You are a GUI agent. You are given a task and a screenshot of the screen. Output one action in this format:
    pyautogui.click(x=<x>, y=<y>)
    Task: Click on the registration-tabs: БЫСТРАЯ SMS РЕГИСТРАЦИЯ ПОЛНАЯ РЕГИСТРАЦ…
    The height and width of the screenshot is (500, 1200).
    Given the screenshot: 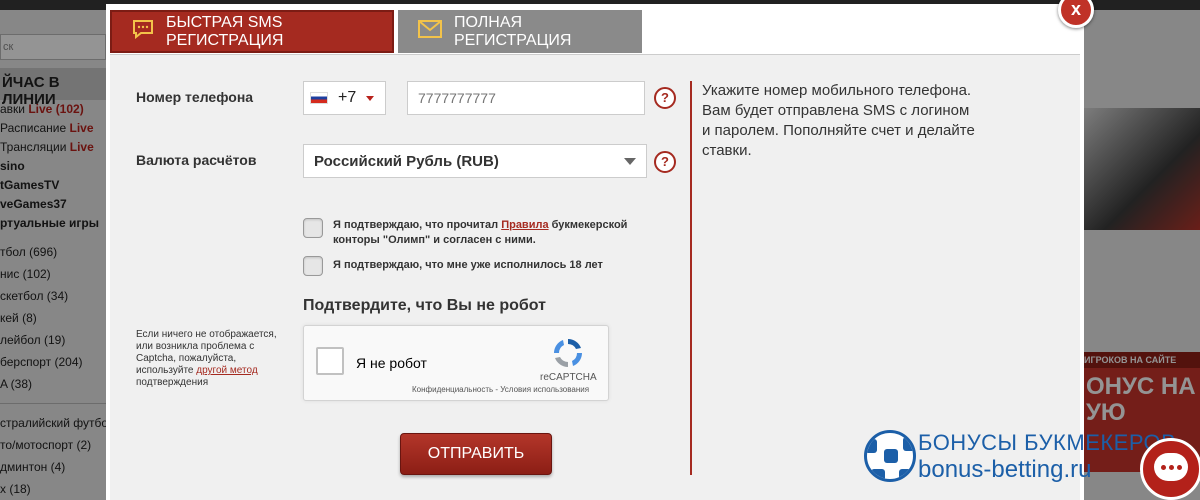 What is the action you would take?
    pyautogui.click(x=378, y=34)
    